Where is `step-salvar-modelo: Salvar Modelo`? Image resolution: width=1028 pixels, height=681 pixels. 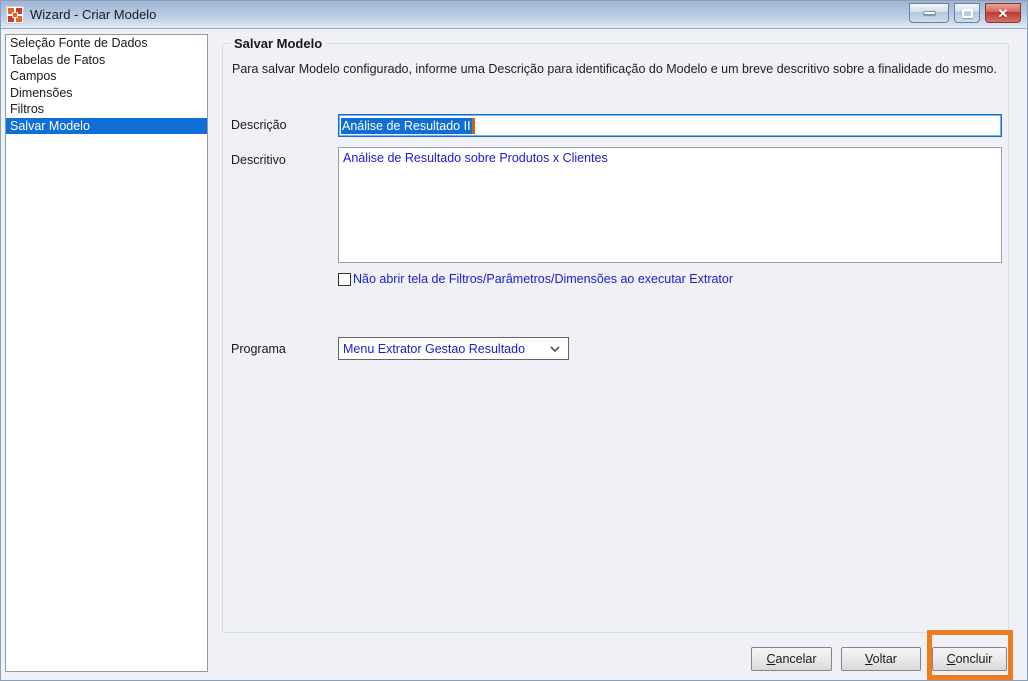 step-salvar-modelo: Salvar Modelo is located at coordinates (106, 125).